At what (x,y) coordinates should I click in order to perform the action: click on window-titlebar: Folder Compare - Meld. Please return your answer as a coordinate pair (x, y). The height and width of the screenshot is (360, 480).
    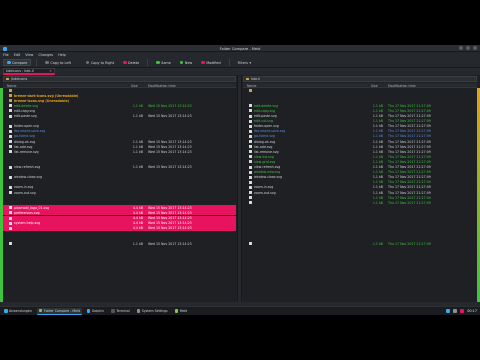
    Looking at the image, I should click on (240, 48).